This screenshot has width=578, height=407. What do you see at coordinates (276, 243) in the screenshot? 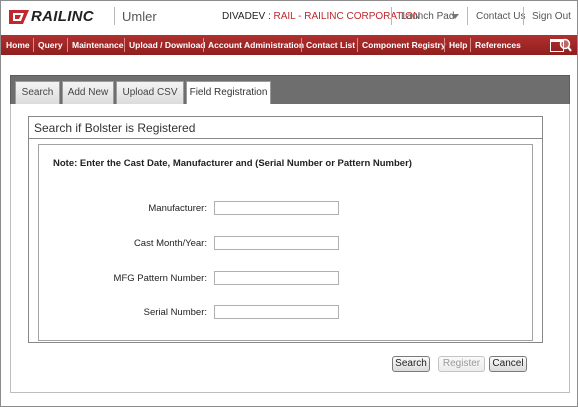
I see `cast-month-year-input` at bounding box center [276, 243].